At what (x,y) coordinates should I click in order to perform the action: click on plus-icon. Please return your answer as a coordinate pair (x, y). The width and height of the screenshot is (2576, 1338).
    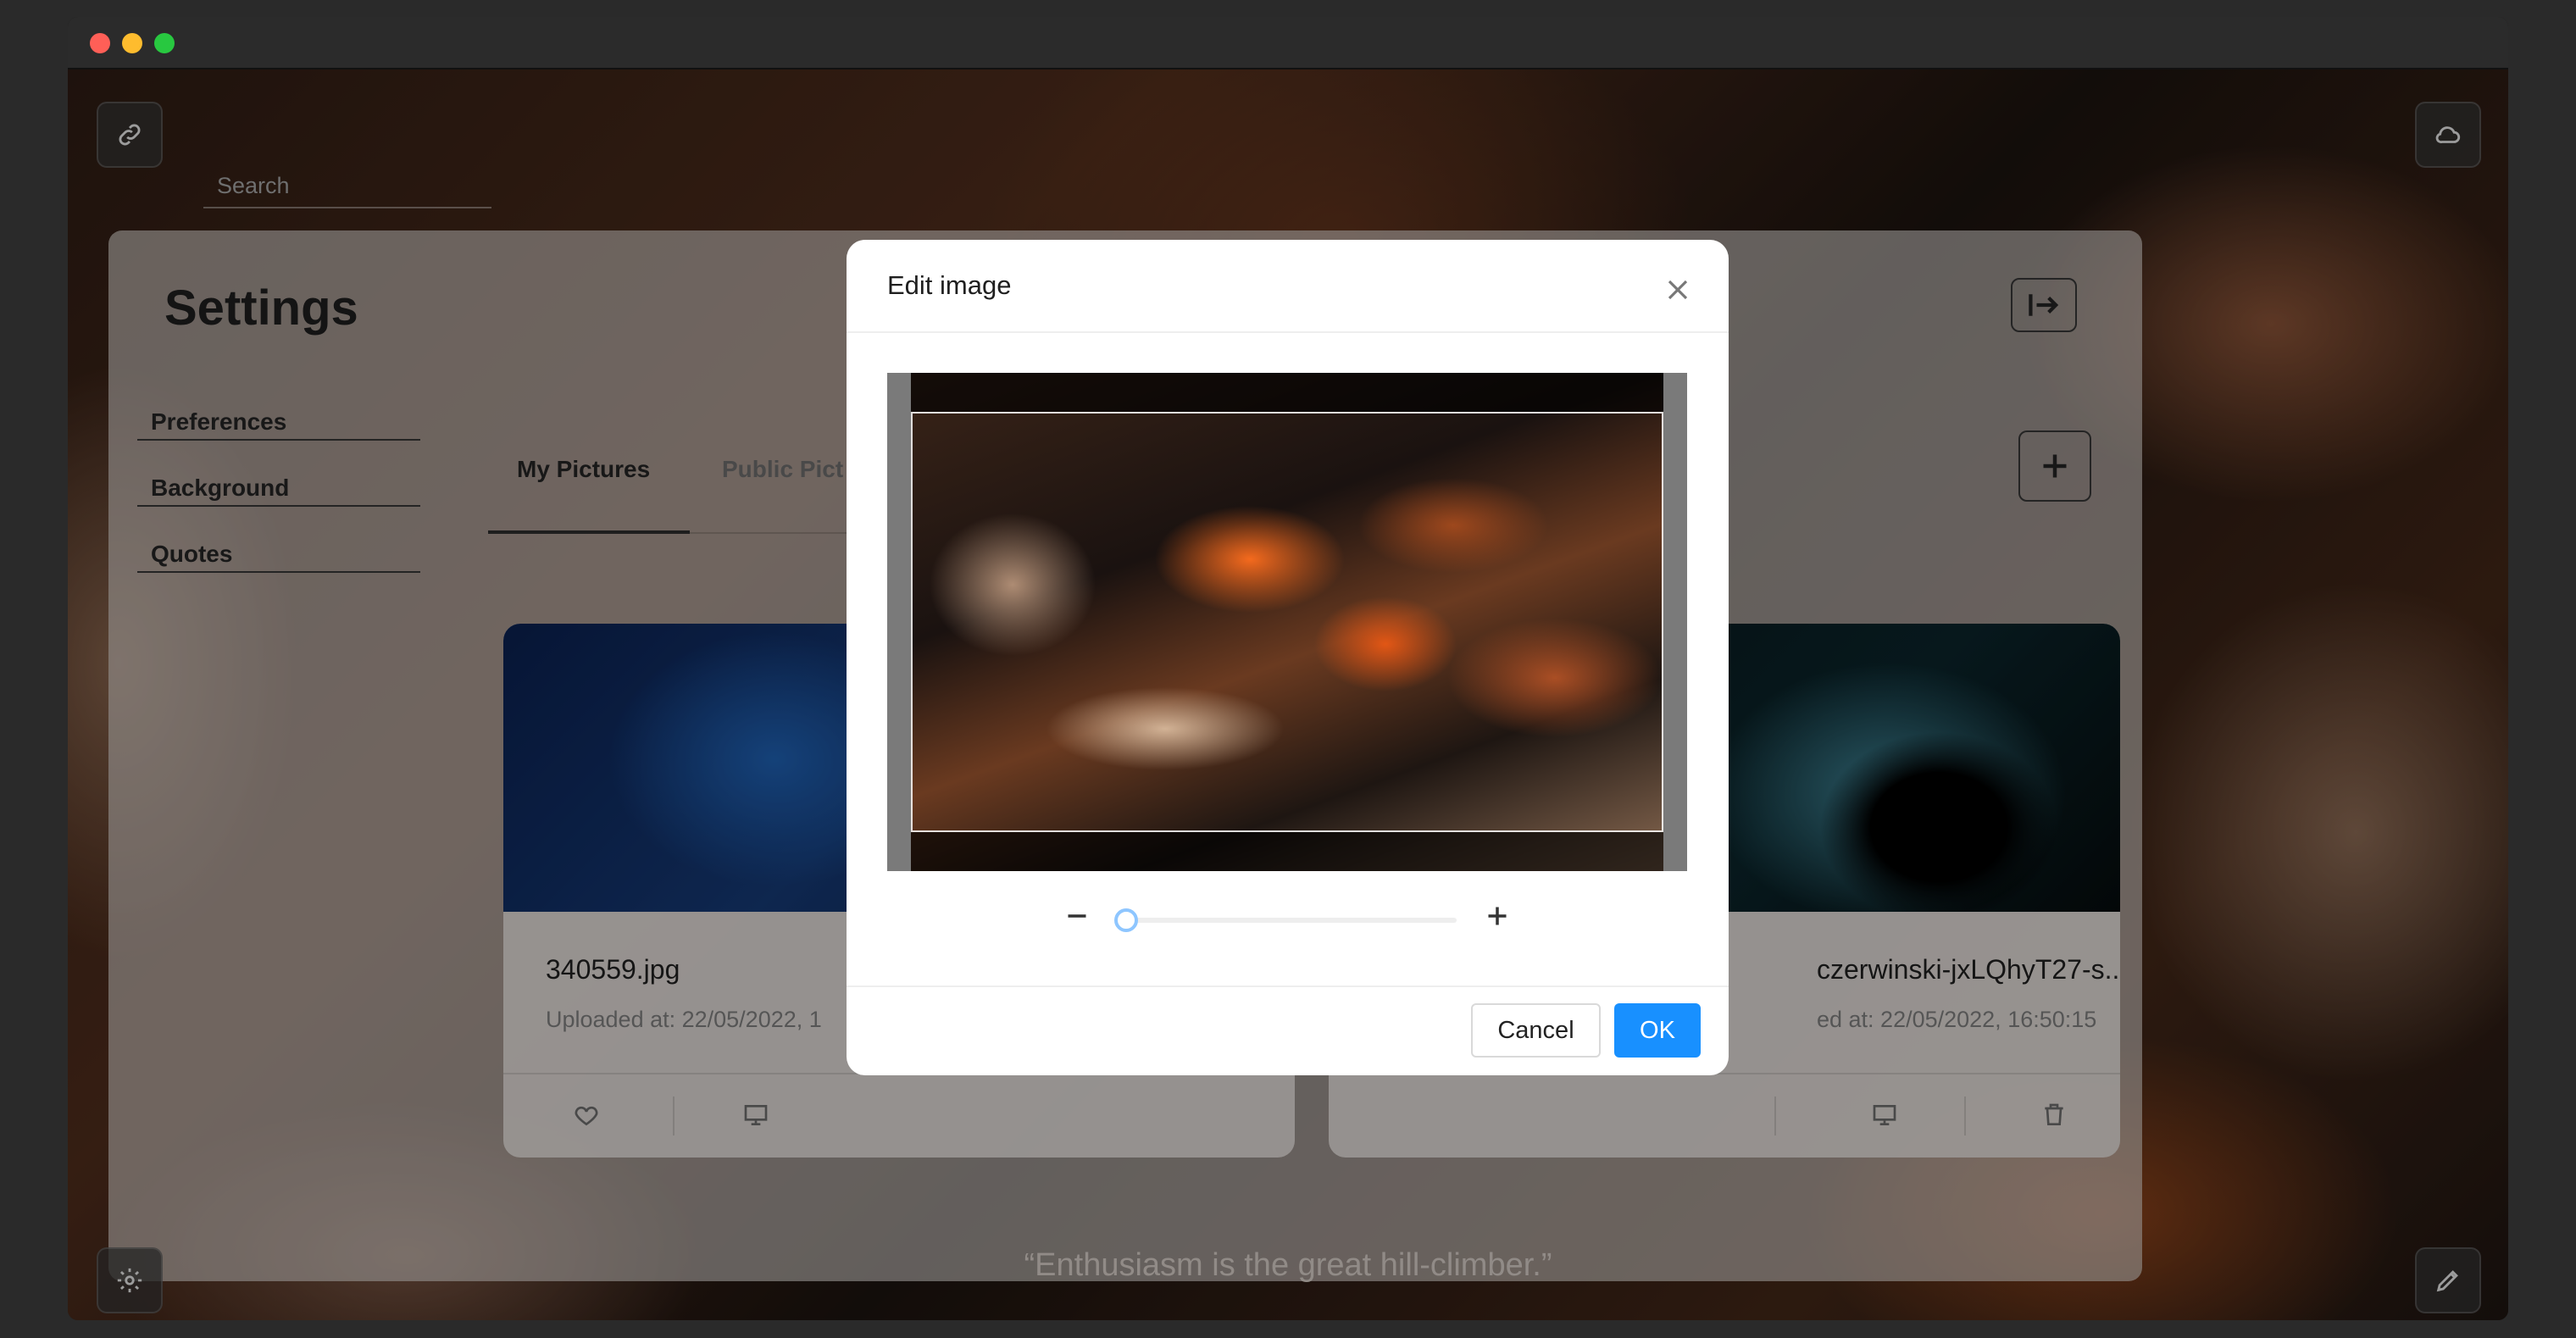
    Looking at the image, I should click on (1497, 916).